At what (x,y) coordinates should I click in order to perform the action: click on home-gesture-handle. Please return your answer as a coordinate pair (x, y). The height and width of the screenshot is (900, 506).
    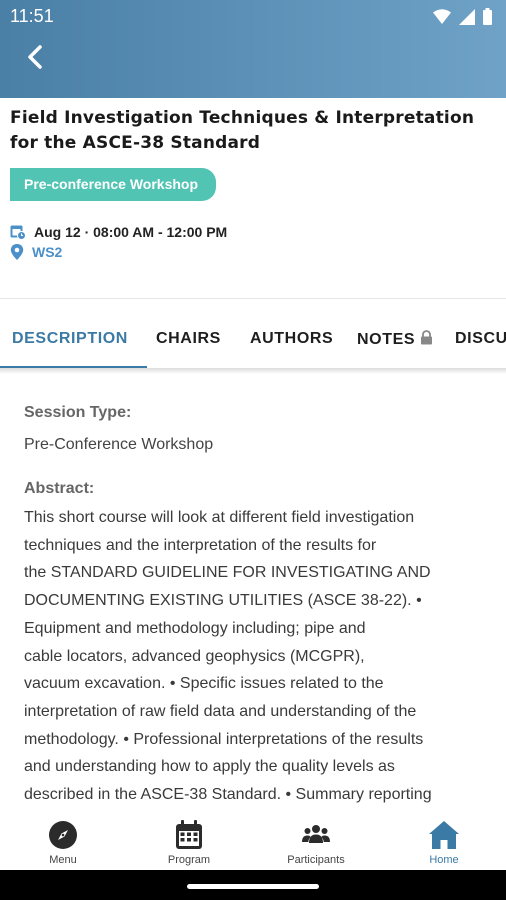
    Looking at the image, I should click on (253, 886).